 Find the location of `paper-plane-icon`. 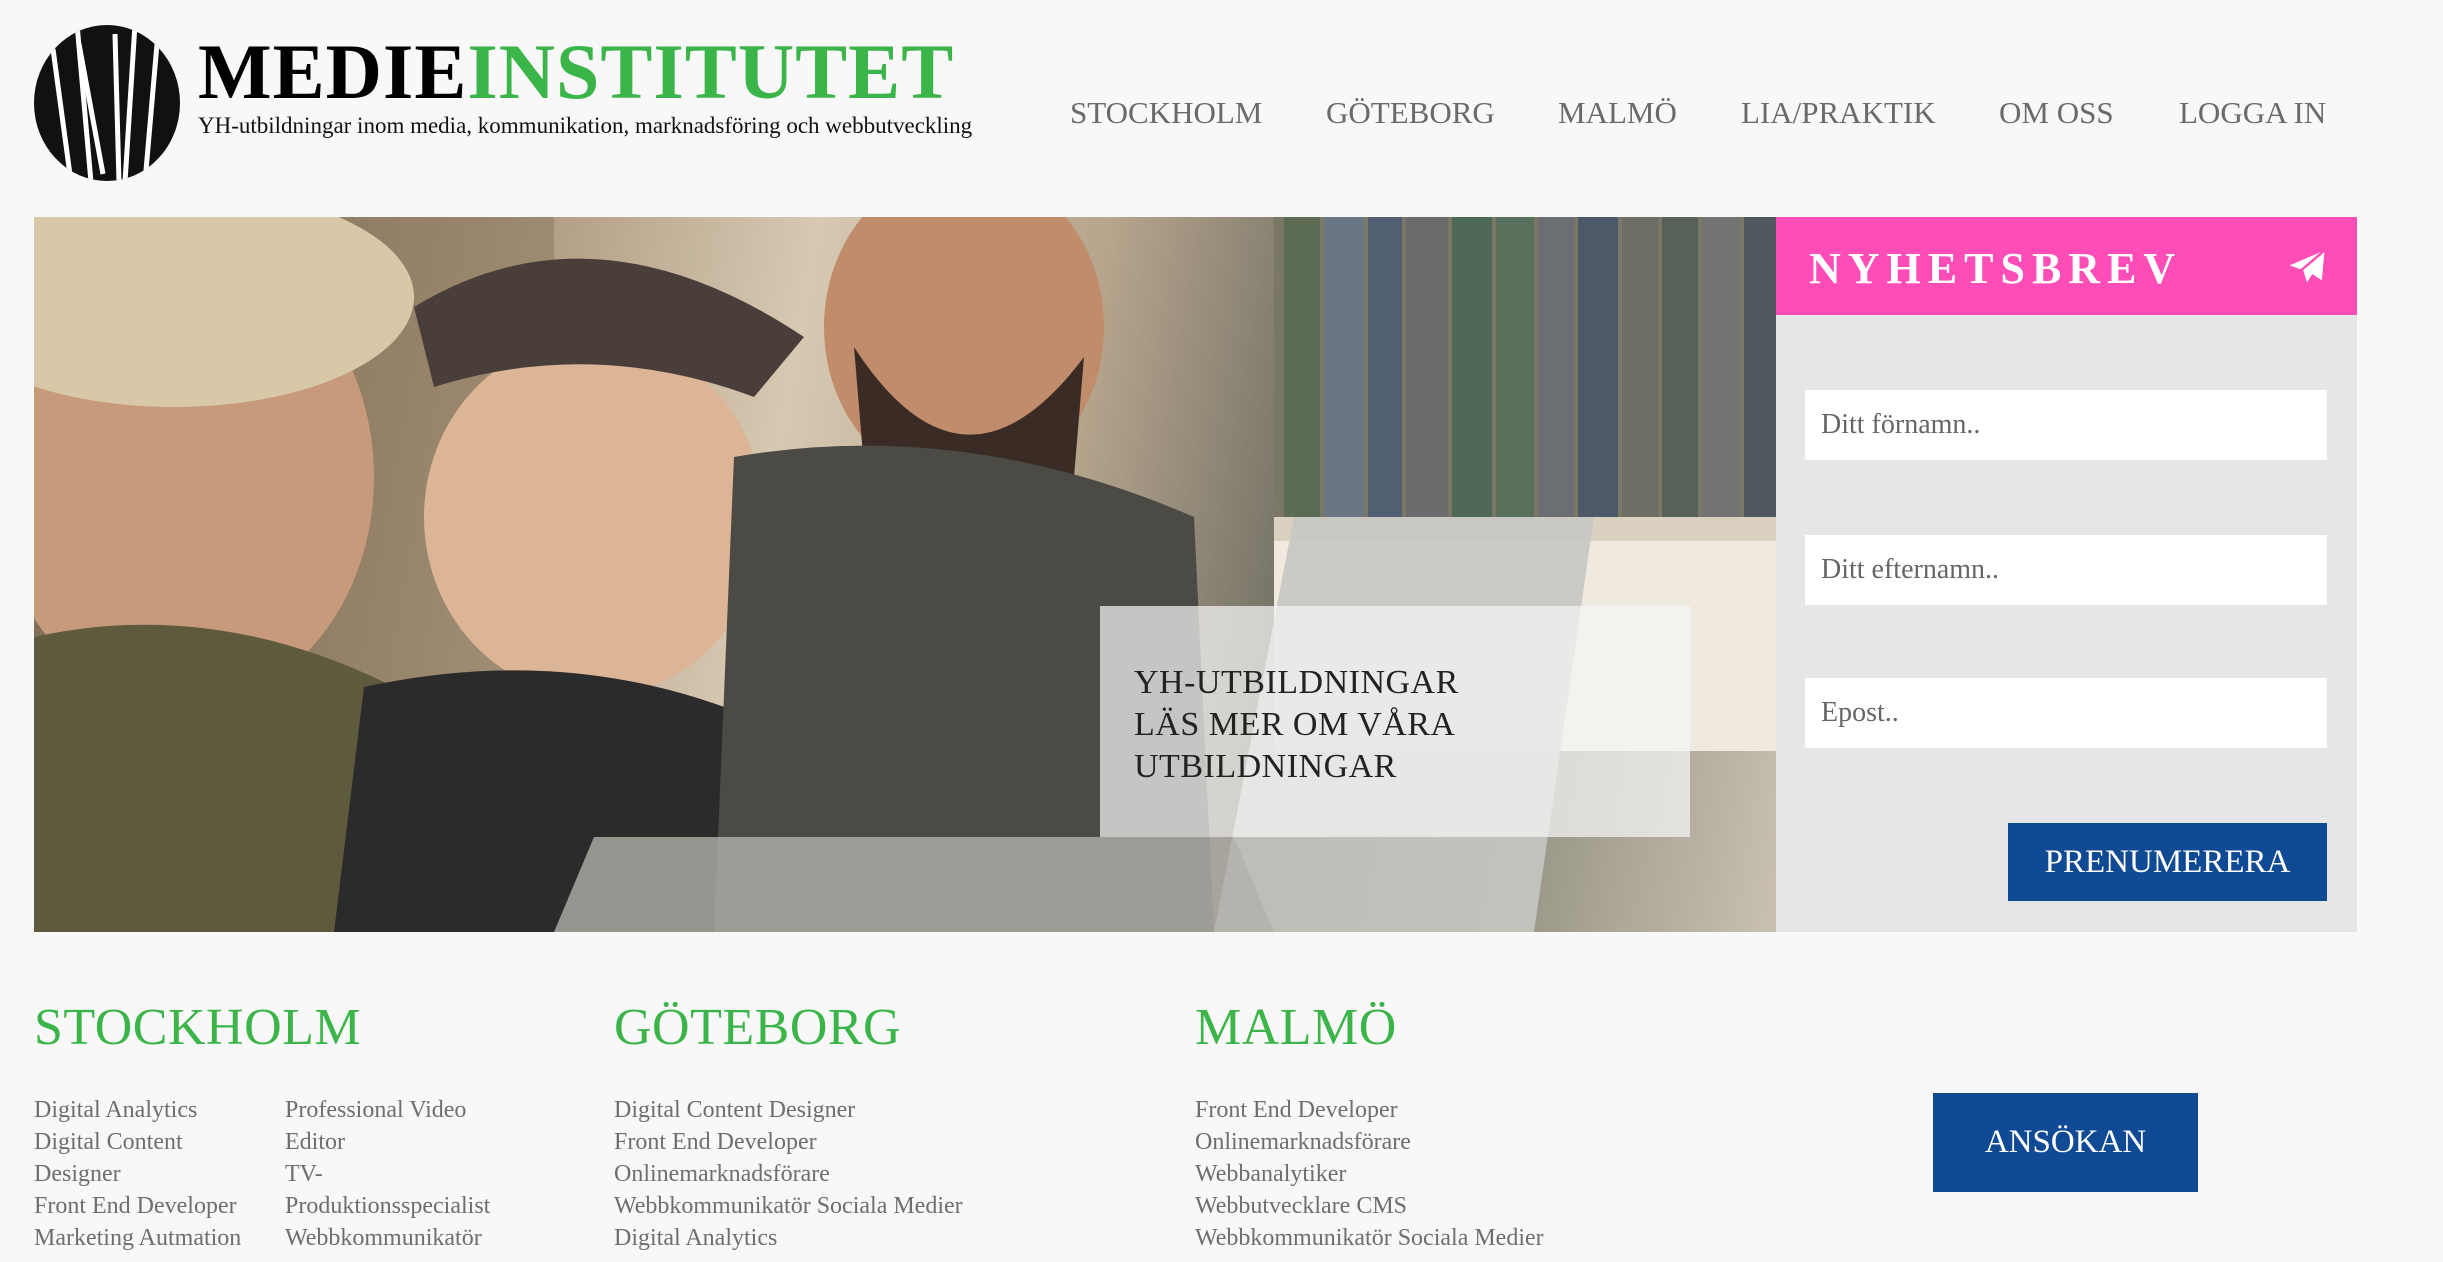

paper-plane-icon is located at coordinates (2307, 267).